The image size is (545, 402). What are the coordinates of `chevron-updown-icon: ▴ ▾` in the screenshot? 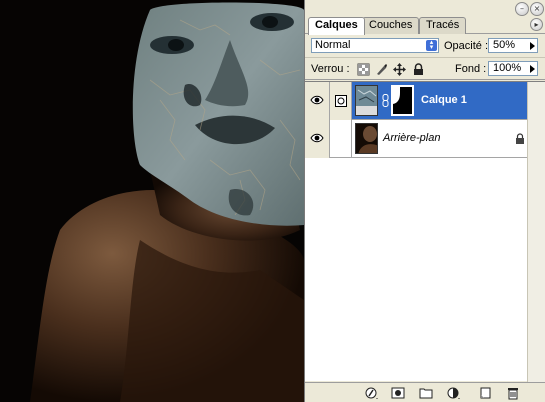 It's located at (431, 45).